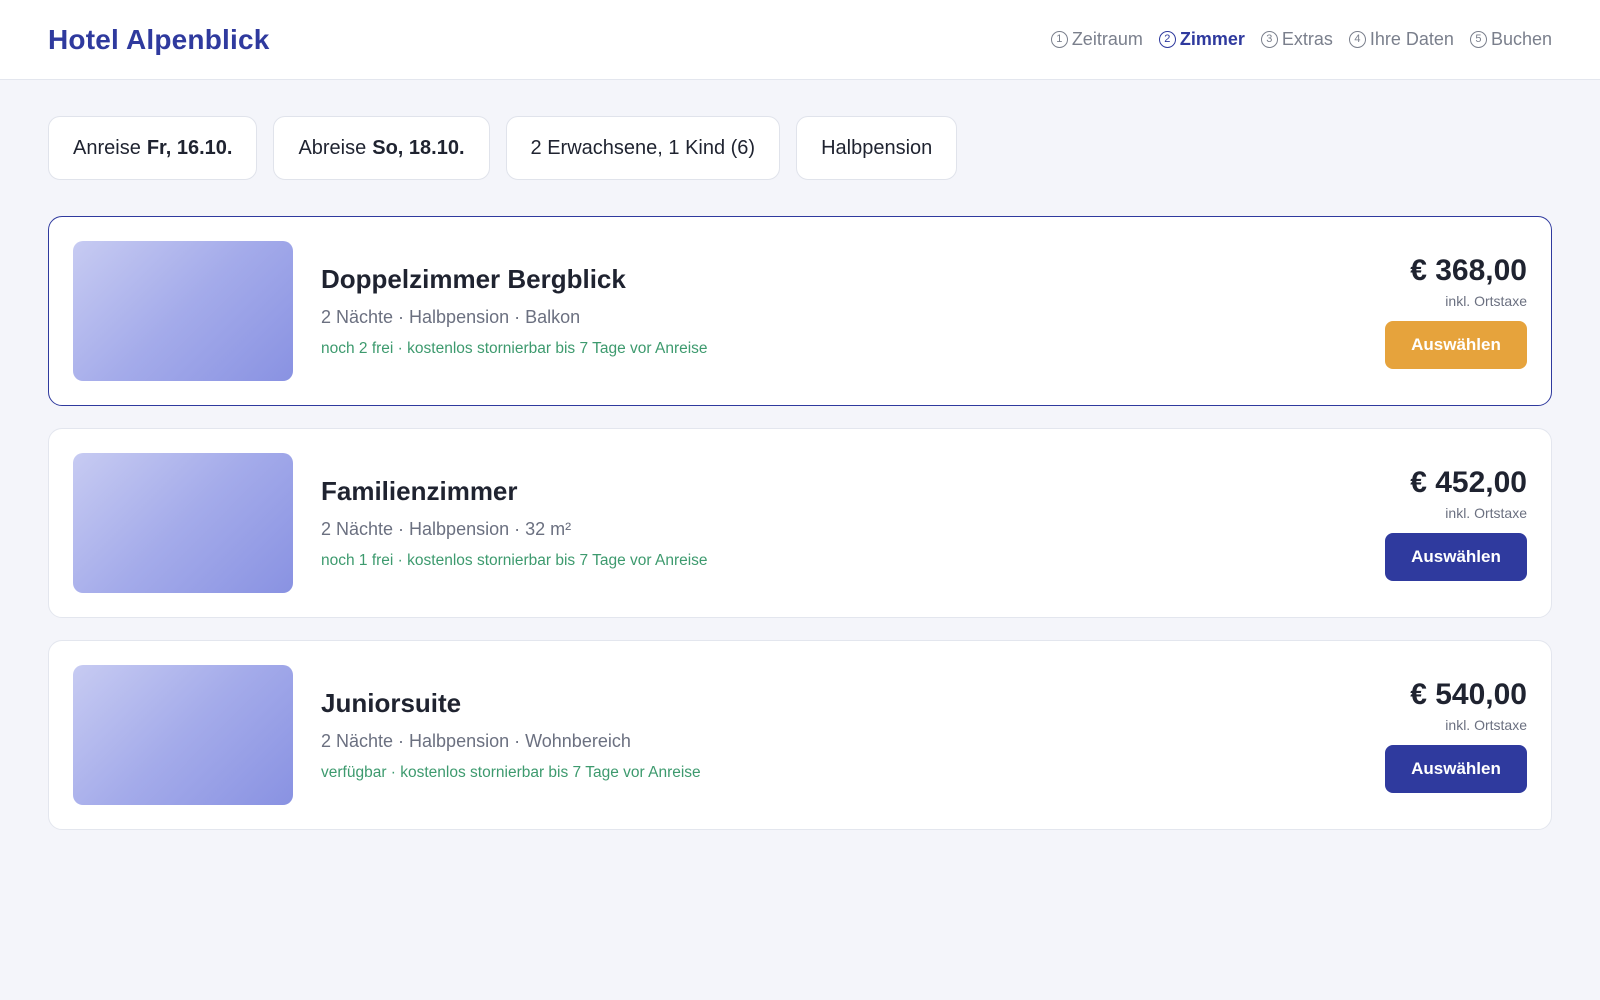 The image size is (1600, 1000). I want to click on room-title: Familienzimmer, so click(419, 491).